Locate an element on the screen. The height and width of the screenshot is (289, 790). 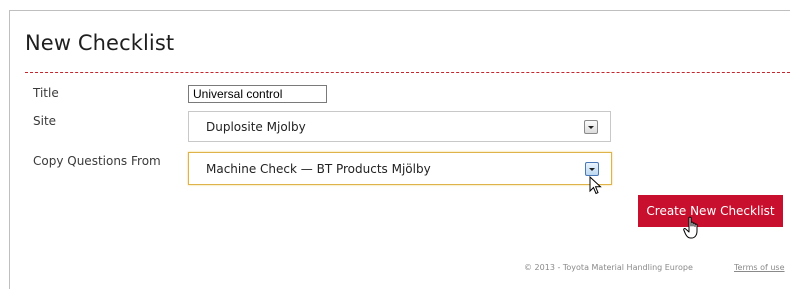
site-select: Duplosite Mjolby is located at coordinates (399, 126).